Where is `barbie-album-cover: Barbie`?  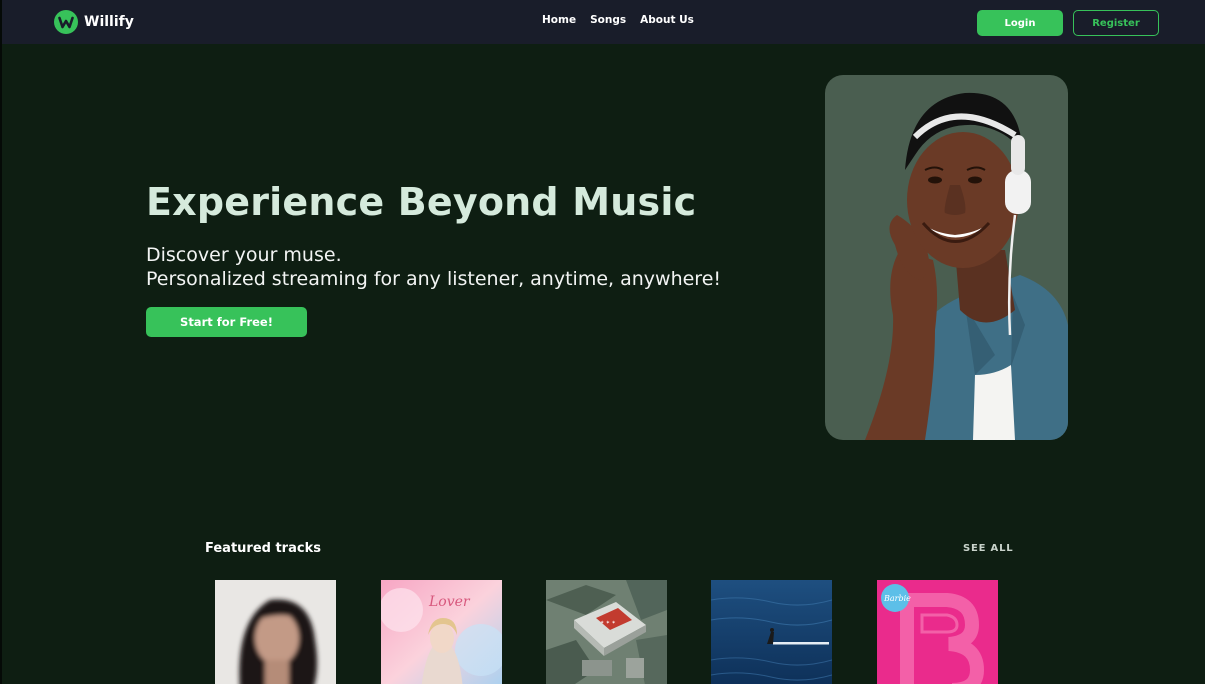 barbie-album-cover: Barbie is located at coordinates (937, 632).